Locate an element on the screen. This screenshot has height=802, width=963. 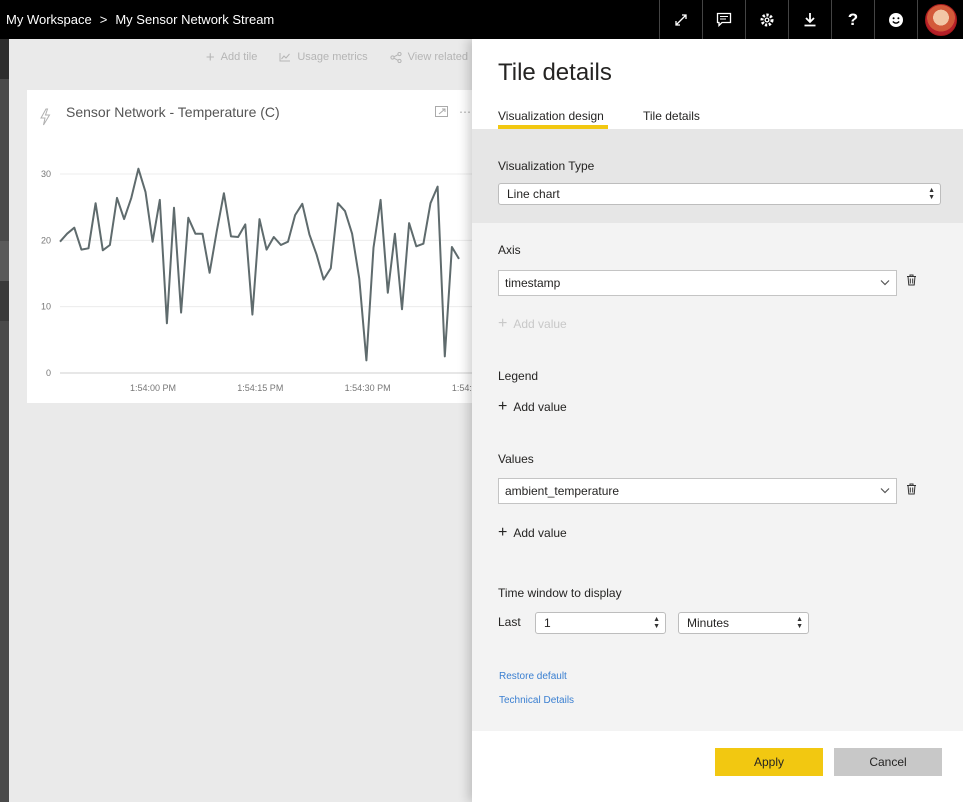
delete-axis-icon is located at coordinates (911, 280).